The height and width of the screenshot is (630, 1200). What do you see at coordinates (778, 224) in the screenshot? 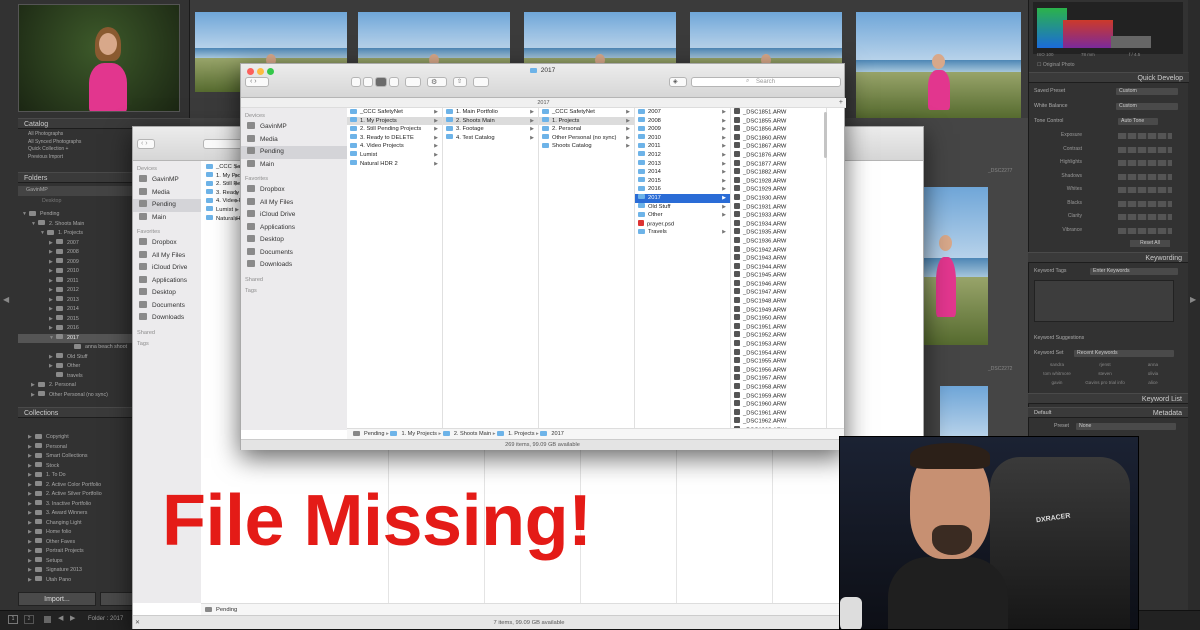
I see `file-item: _DSC1934.ARW` at bounding box center [778, 224].